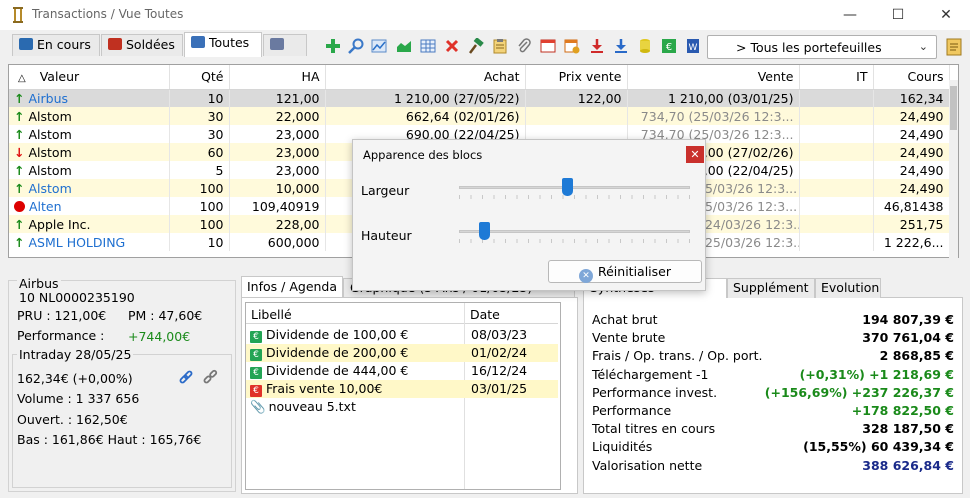 The height and width of the screenshot is (498, 970). Describe the element at coordinates (356, 46) in the screenshot. I see `search-icon` at that location.